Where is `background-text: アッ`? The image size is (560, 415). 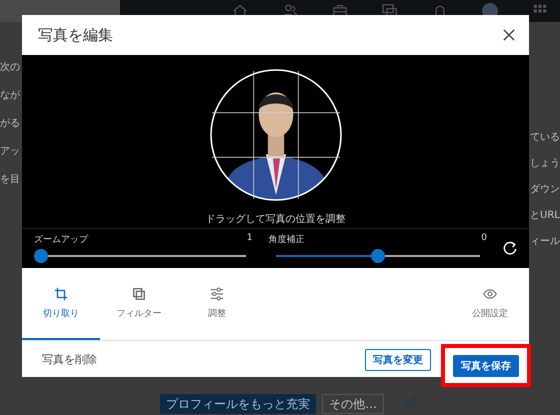 background-text: アッ is located at coordinates (10, 151).